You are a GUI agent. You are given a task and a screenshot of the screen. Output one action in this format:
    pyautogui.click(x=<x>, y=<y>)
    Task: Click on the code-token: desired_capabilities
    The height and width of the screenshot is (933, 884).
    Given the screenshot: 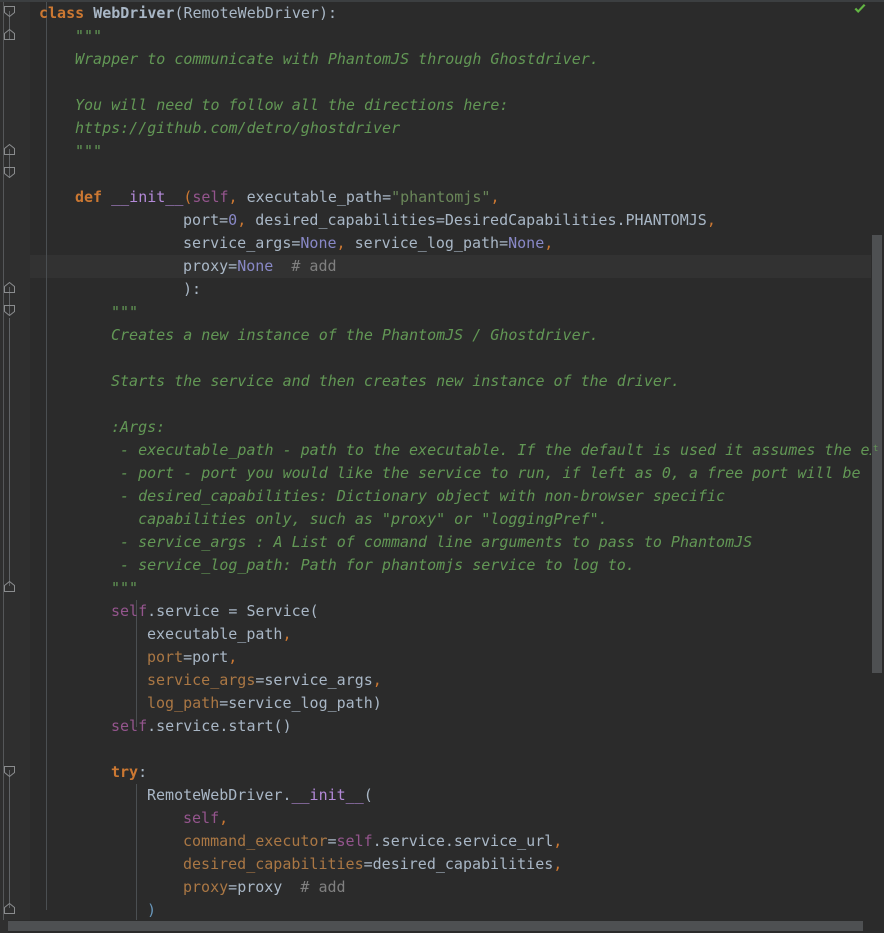 What is the action you would take?
    pyautogui.click(x=463, y=864)
    